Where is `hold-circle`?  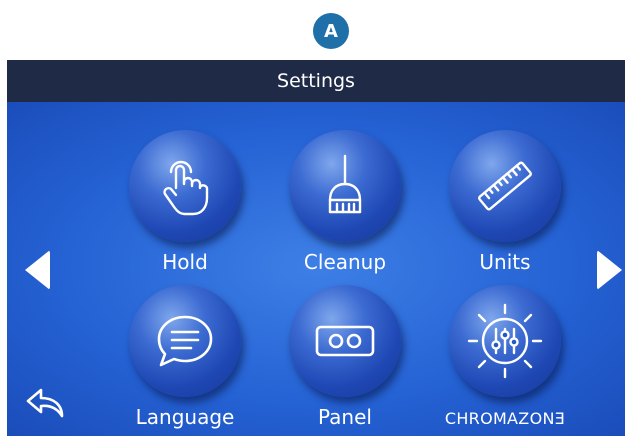
hold-circle is located at coordinates (185, 186).